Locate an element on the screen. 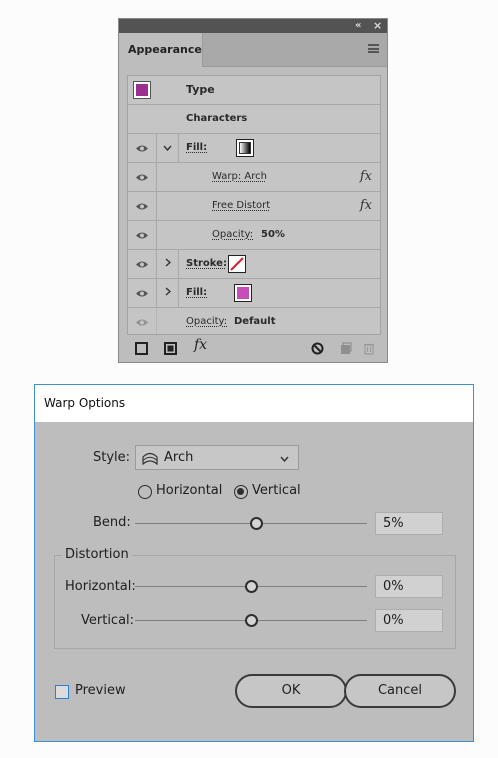 This screenshot has height=758, width=498. stroke-label: Stroke: is located at coordinates (206, 264).